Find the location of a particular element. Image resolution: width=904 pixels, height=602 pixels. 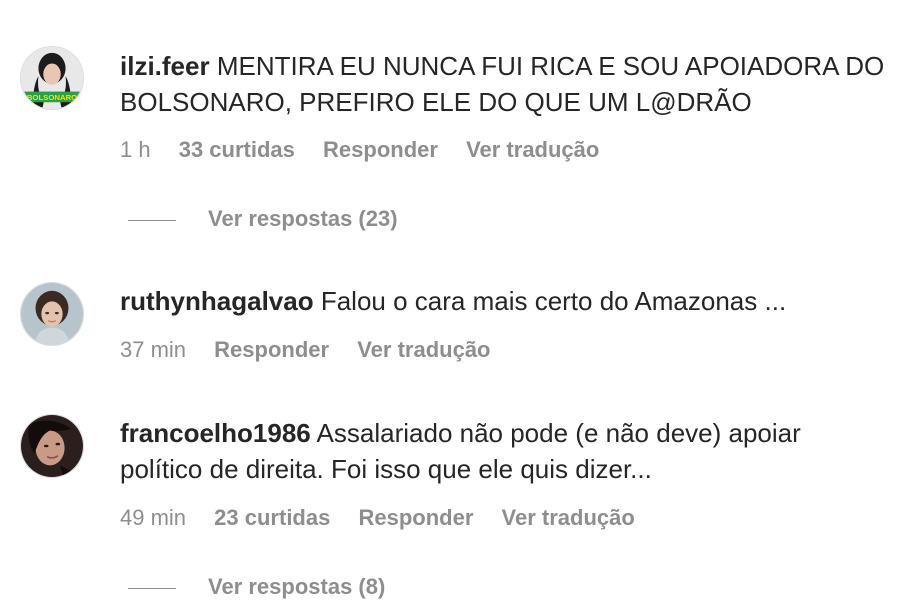

comment-time: 49 min is located at coordinates (153, 517).